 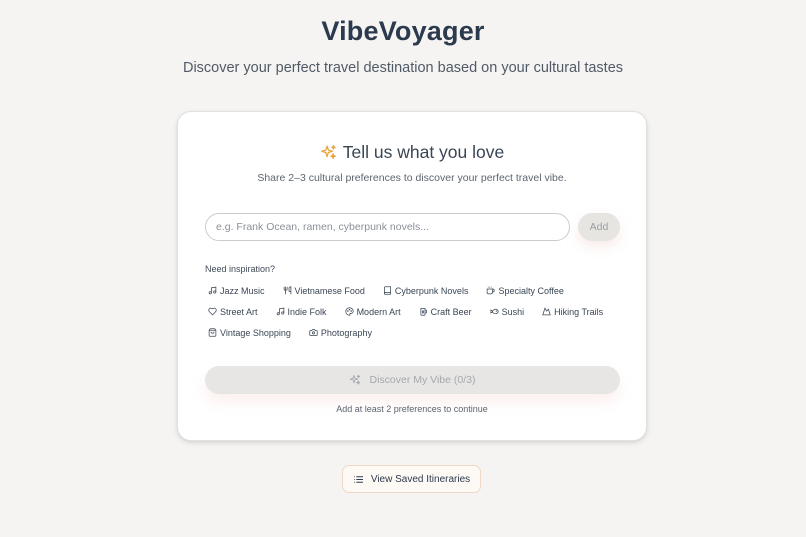 I want to click on list-icon, so click(x=358, y=479).